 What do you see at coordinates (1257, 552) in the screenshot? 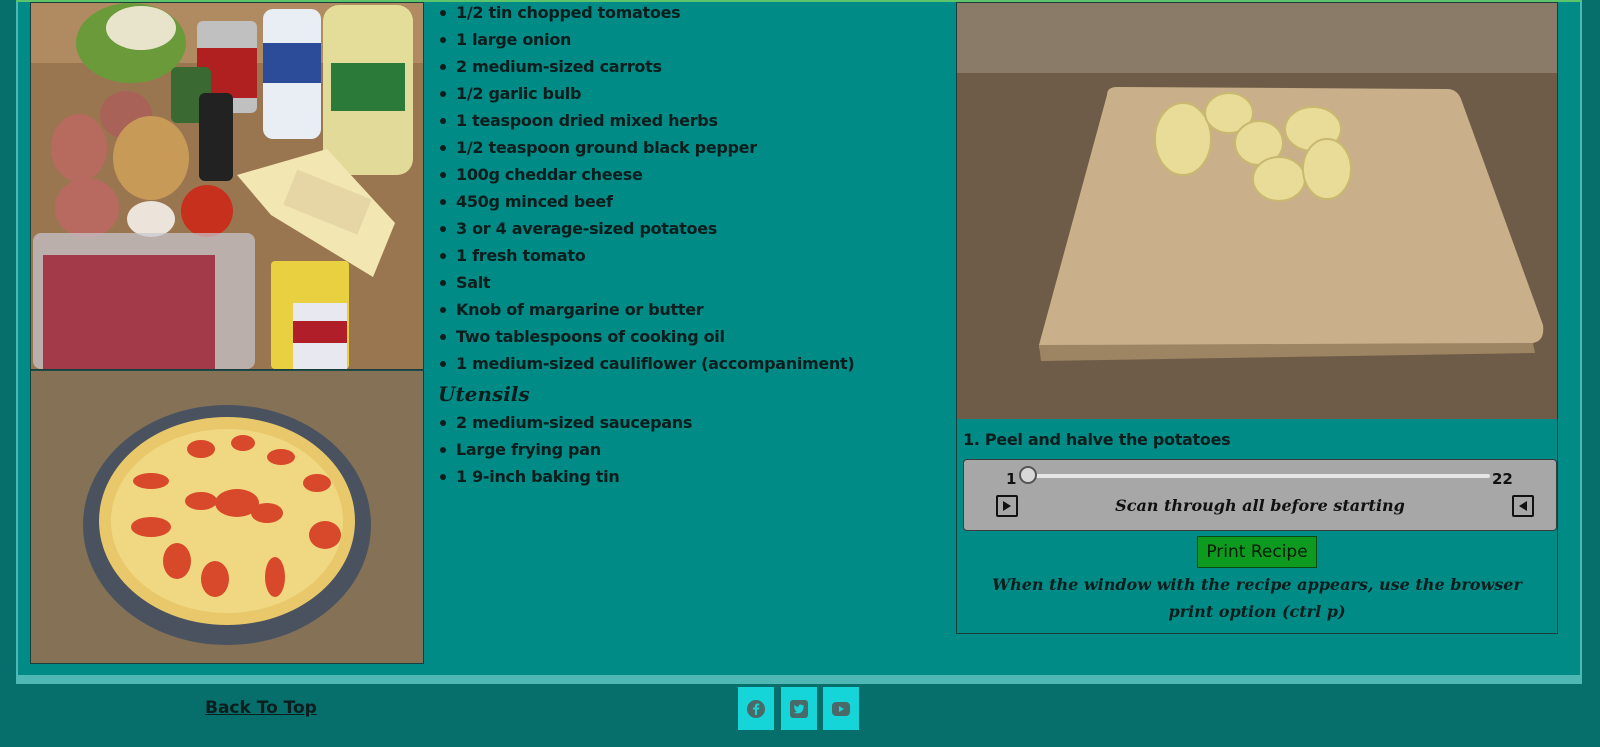
I see `print-recipe-button: Print Recipe` at bounding box center [1257, 552].